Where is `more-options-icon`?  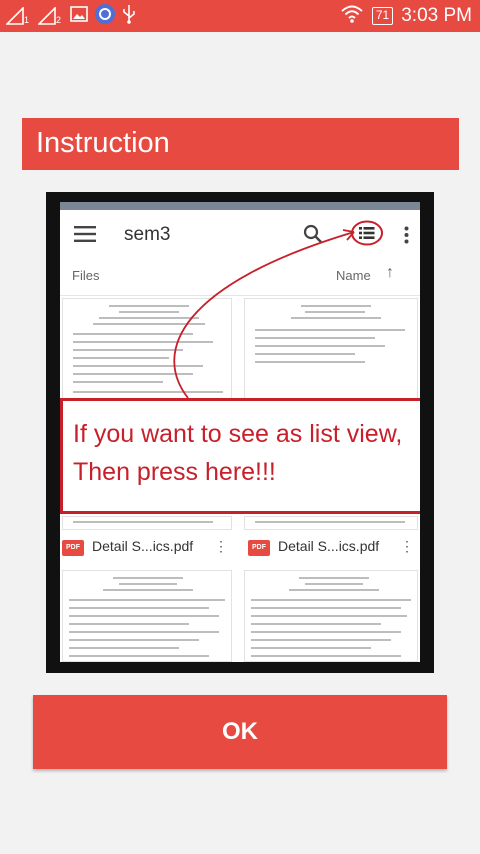 more-options-icon is located at coordinates (406, 237).